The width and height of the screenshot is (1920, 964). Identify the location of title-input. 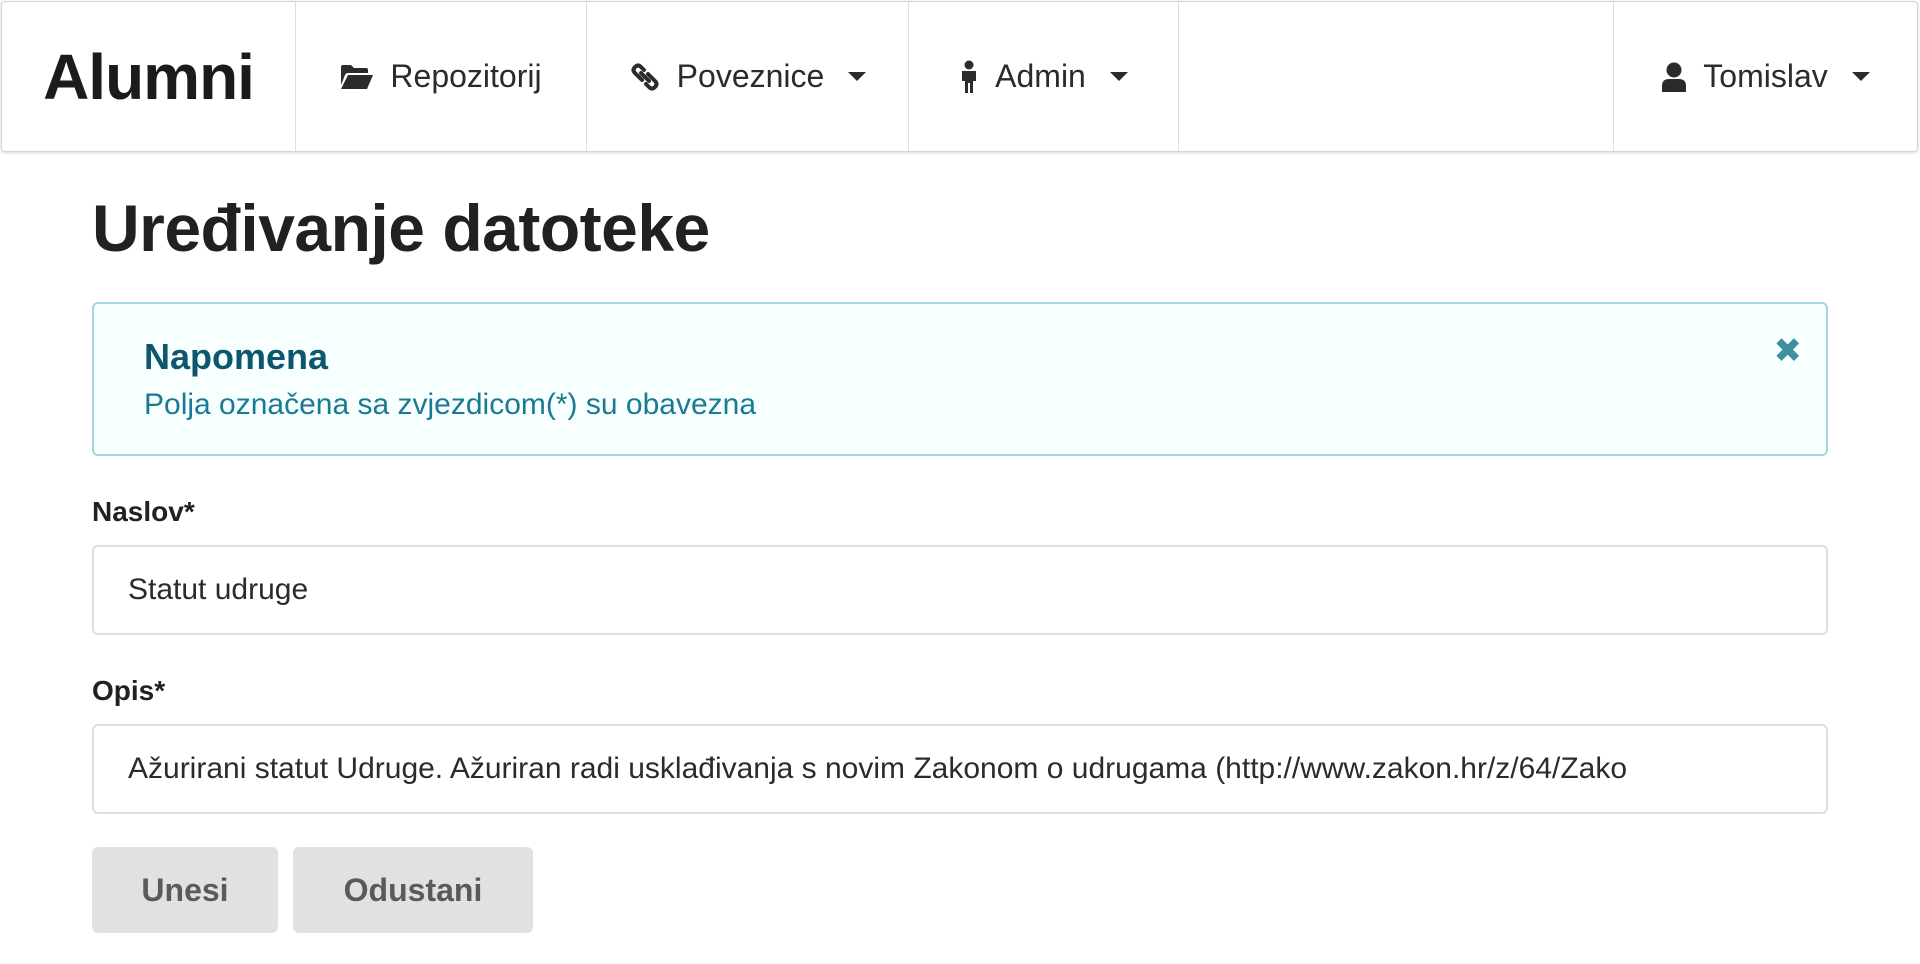
(960, 590).